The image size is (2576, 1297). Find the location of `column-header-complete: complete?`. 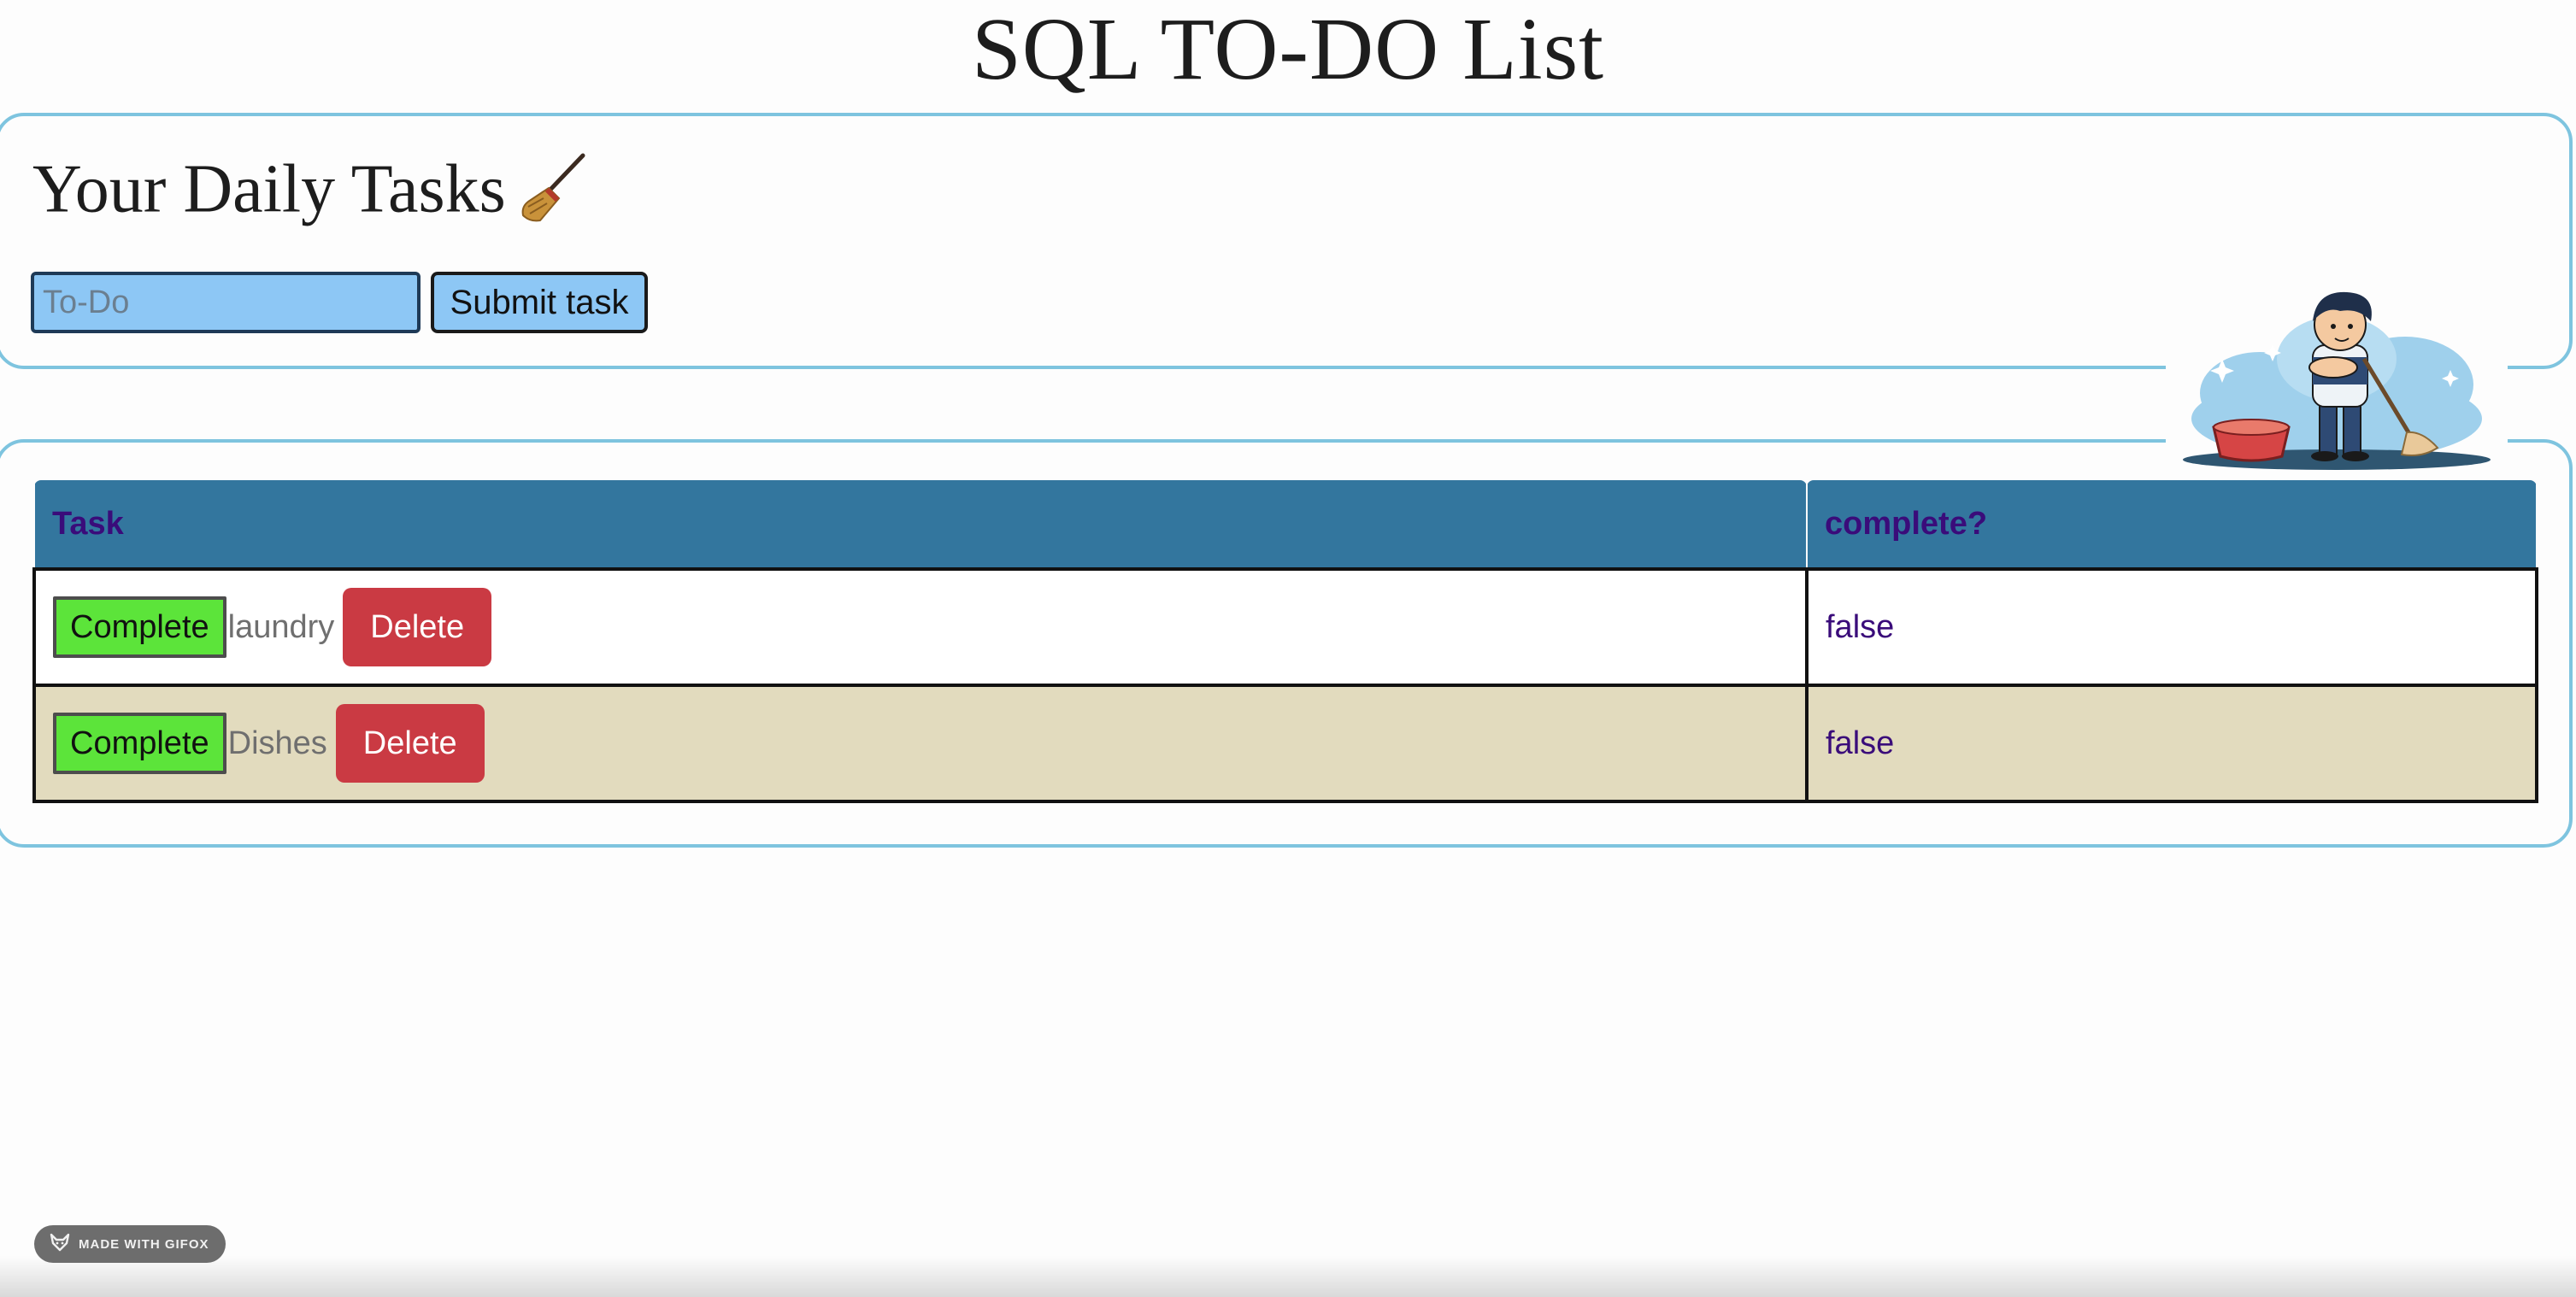

column-header-complete: complete? is located at coordinates (2172, 524).